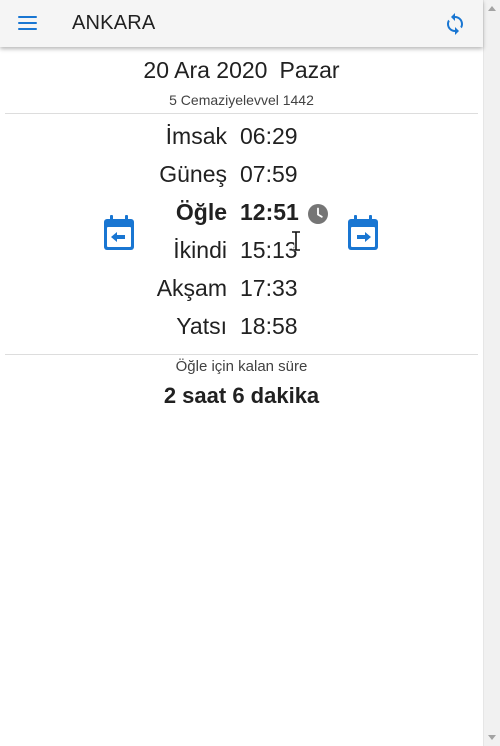  What do you see at coordinates (241, 23) in the screenshot?
I see `toolbar: ANKARA` at bounding box center [241, 23].